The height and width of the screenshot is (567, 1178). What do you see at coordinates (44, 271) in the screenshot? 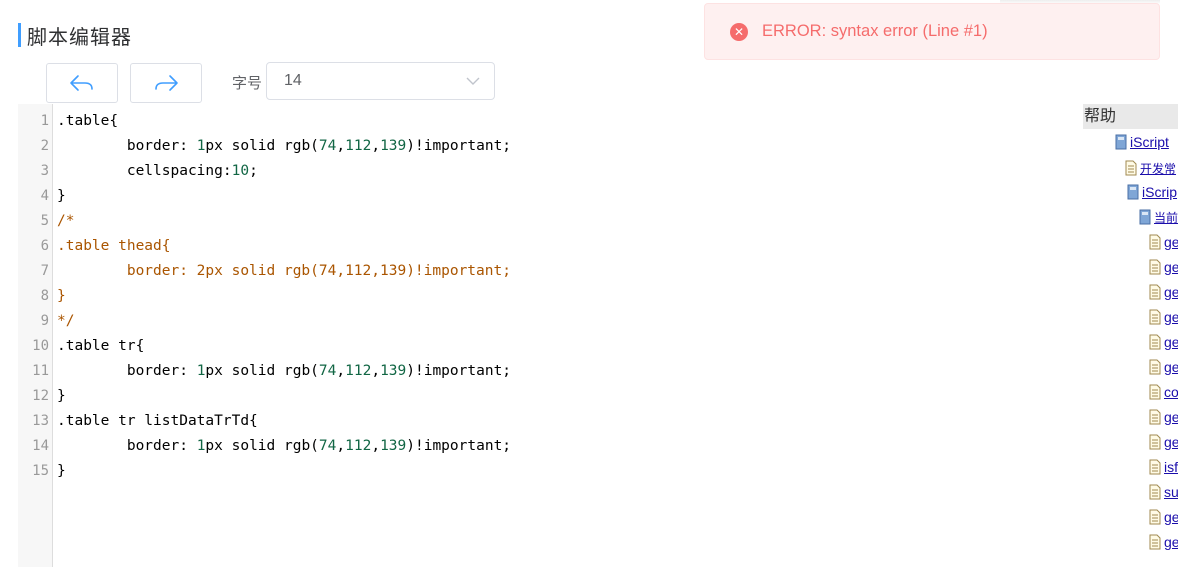
I see `line-number: 7` at bounding box center [44, 271].